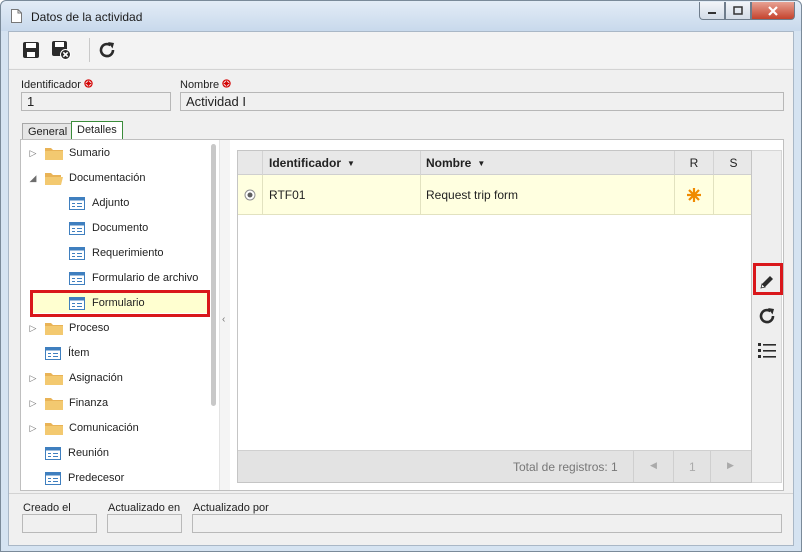 Image resolution: width=802 pixels, height=552 pixels. What do you see at coordinates (96, 478) in the screenshot?
I see `tree-item-label: Predecesor` at bounding box center [96, 478].